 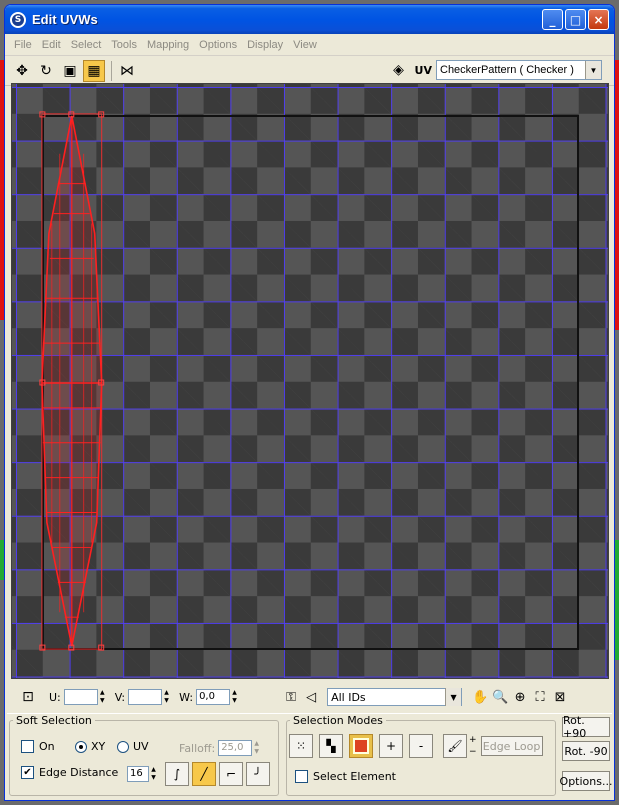 I want to click on maximize-button: □, so click(x=575, y=19).